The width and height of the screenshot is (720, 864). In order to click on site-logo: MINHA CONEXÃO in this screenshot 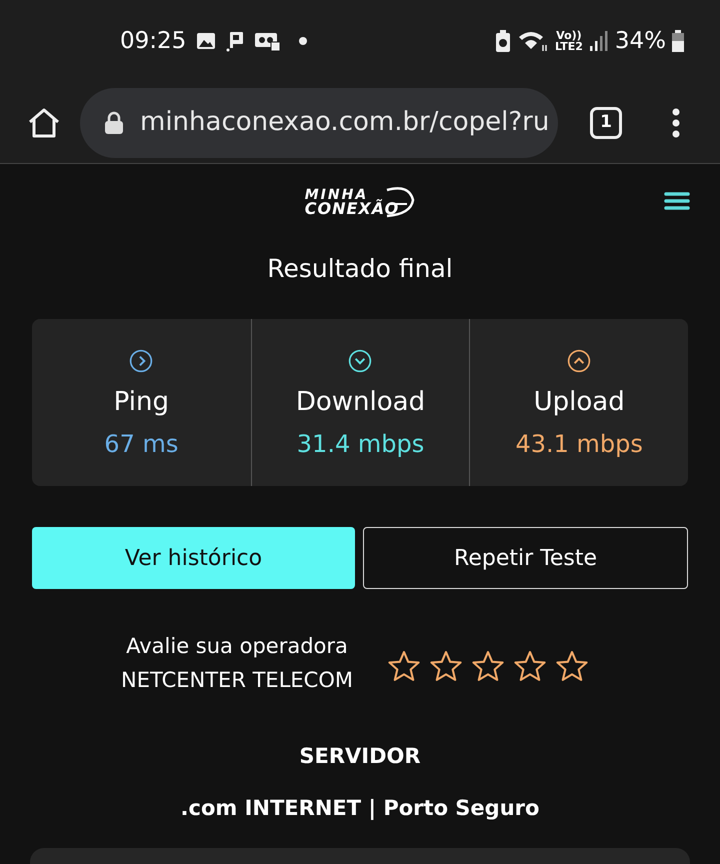, I will do `click(360, 202)`.